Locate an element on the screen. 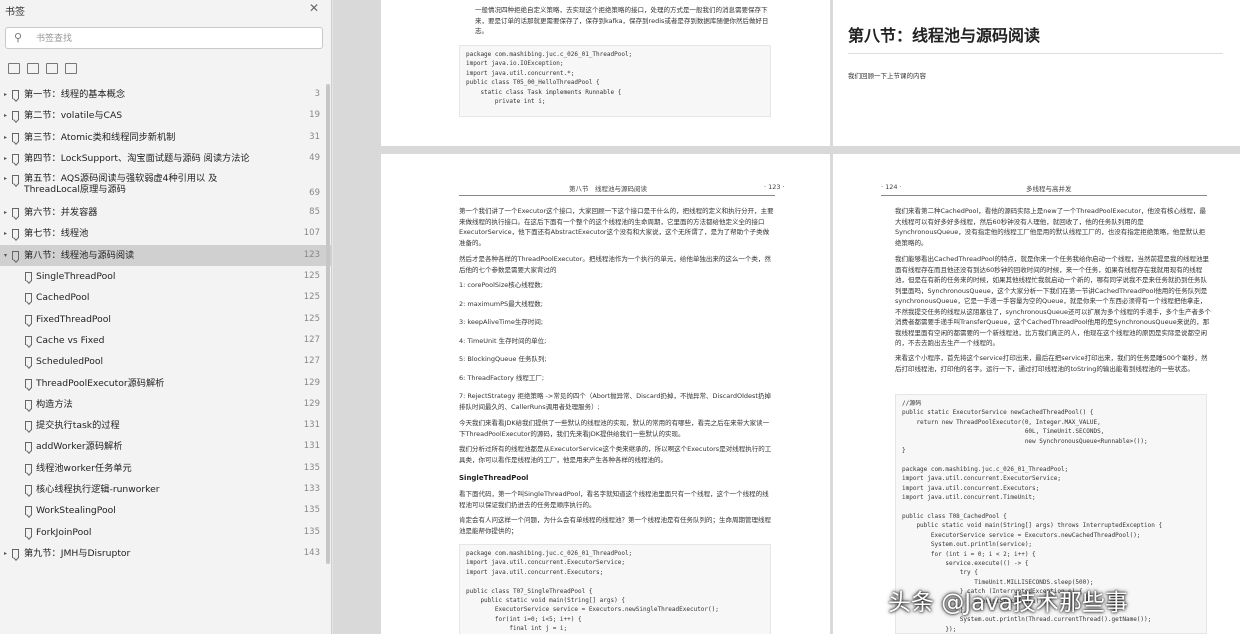 This screenshot has height=634, width=1240. bookmark-item: ▸ 第七节：线程池 107 is located at coordinates (165, 233).